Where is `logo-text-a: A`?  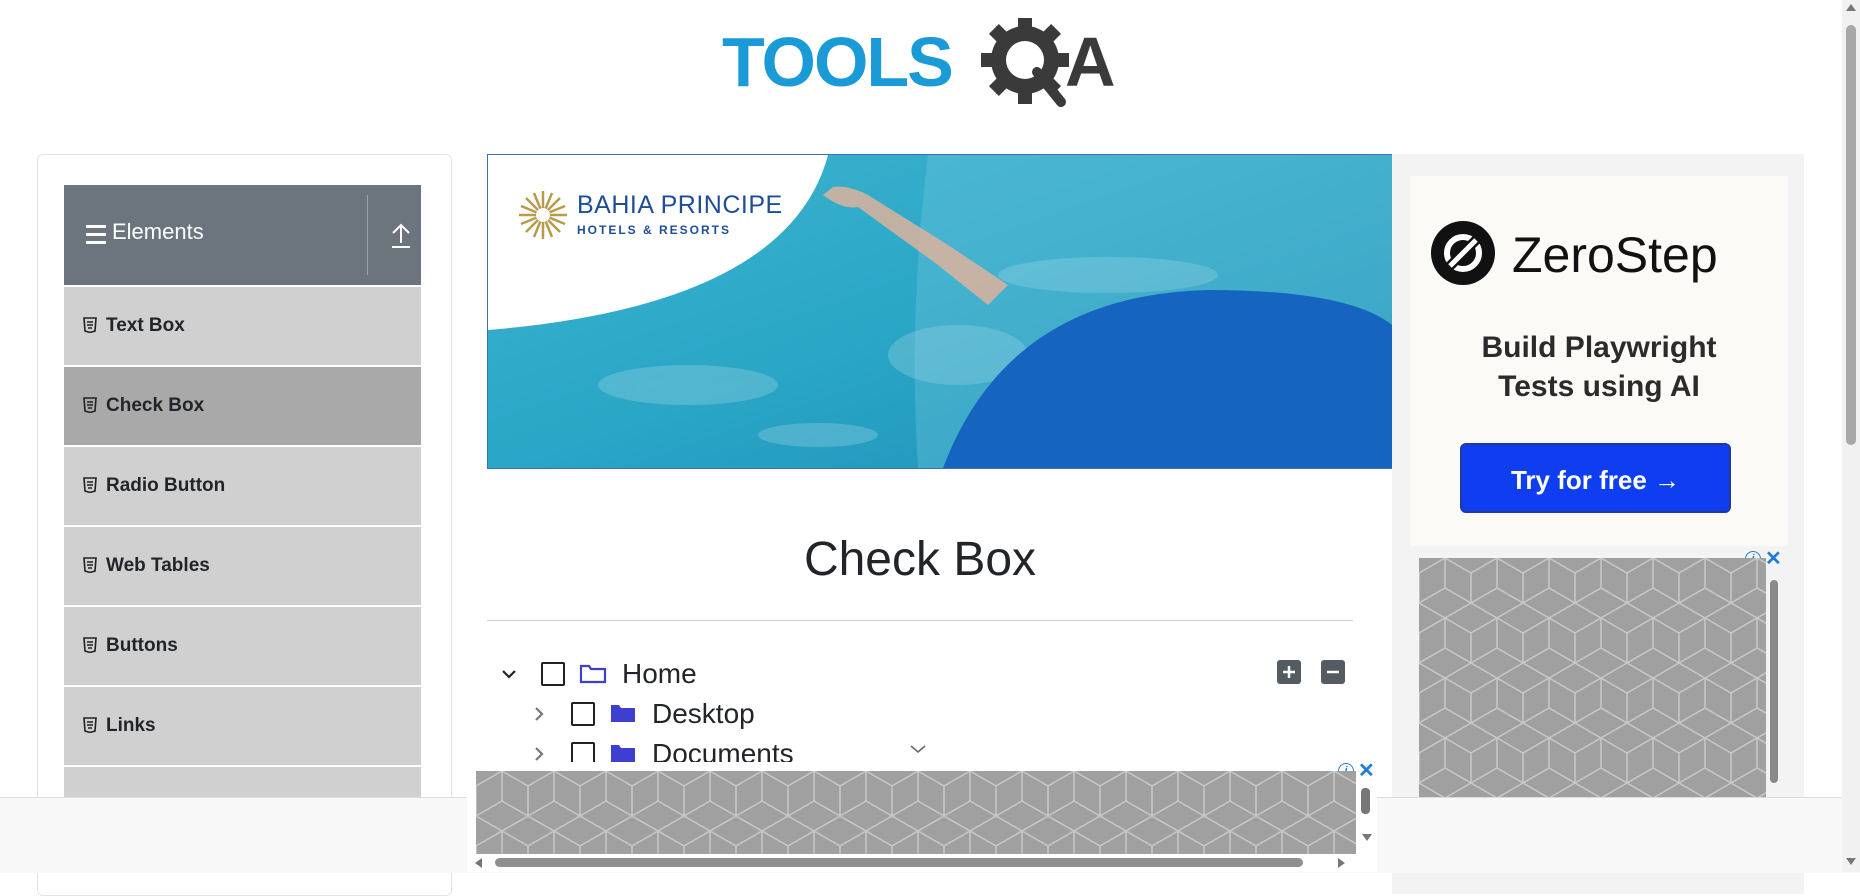
logo-text-a: A is located at coordinates (1090, 62).